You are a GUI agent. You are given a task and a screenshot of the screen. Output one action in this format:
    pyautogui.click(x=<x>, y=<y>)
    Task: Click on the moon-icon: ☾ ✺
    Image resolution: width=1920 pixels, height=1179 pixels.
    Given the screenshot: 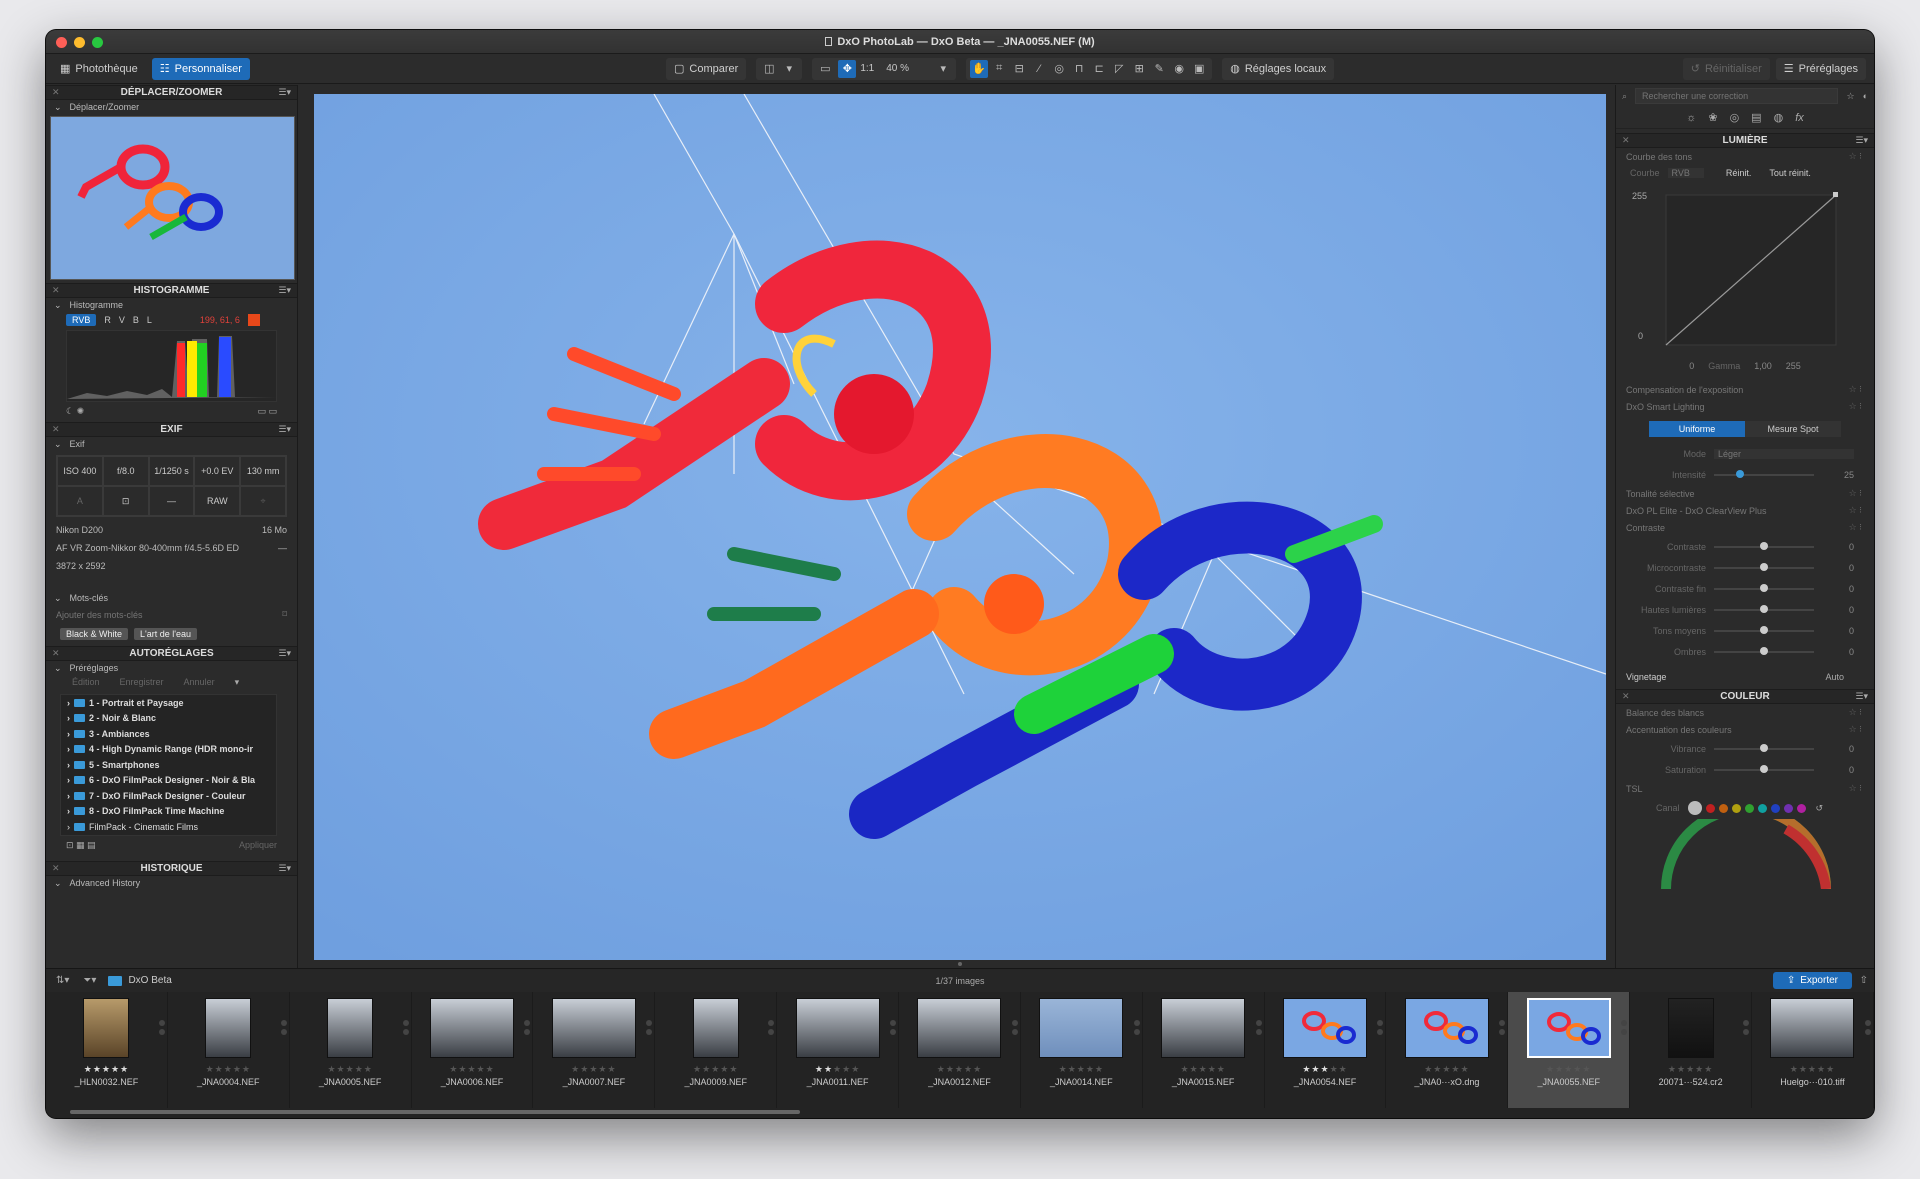 What is the action you would take?
    pyautogui.click(x=75, y=411)
    